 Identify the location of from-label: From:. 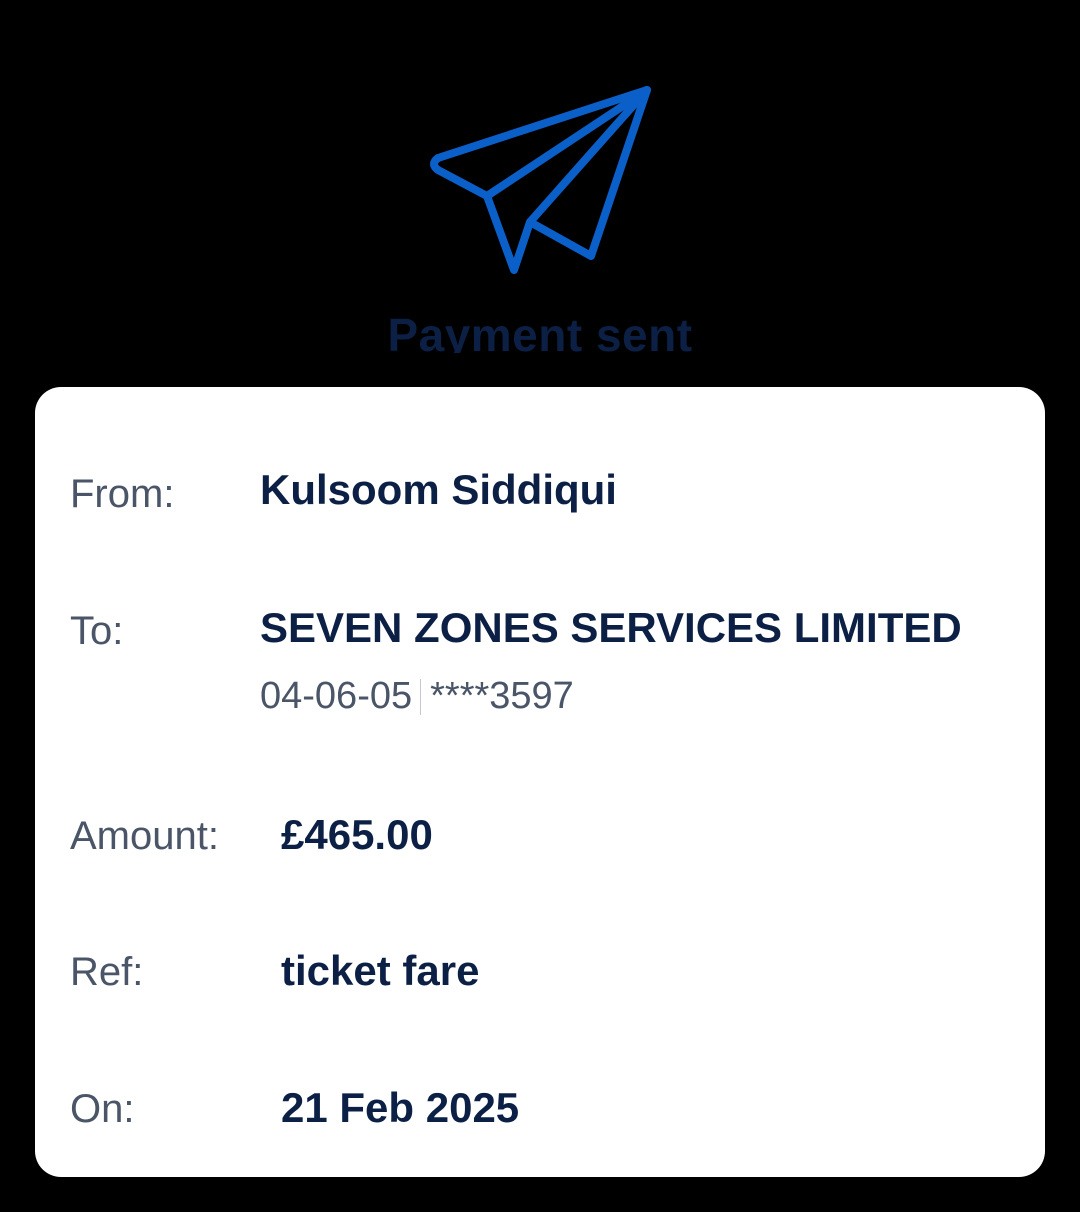
(122, 494).